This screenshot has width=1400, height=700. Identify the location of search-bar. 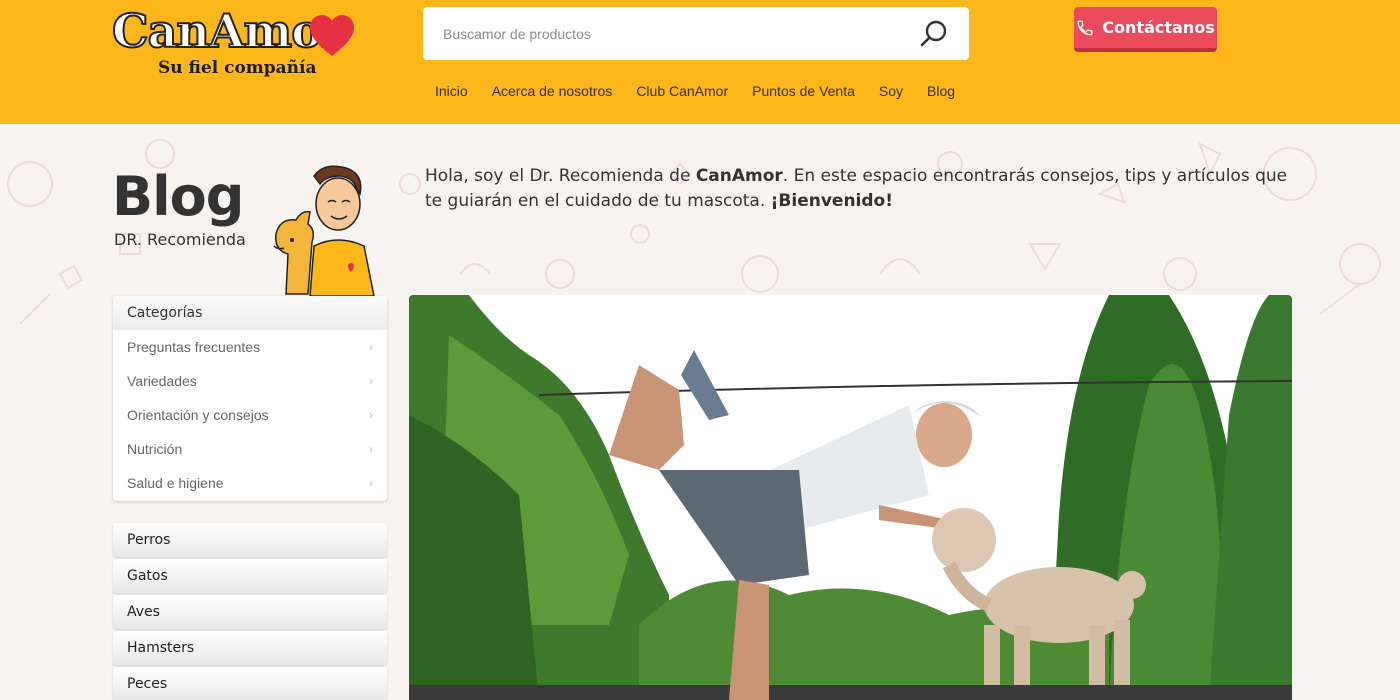
(696, 33).